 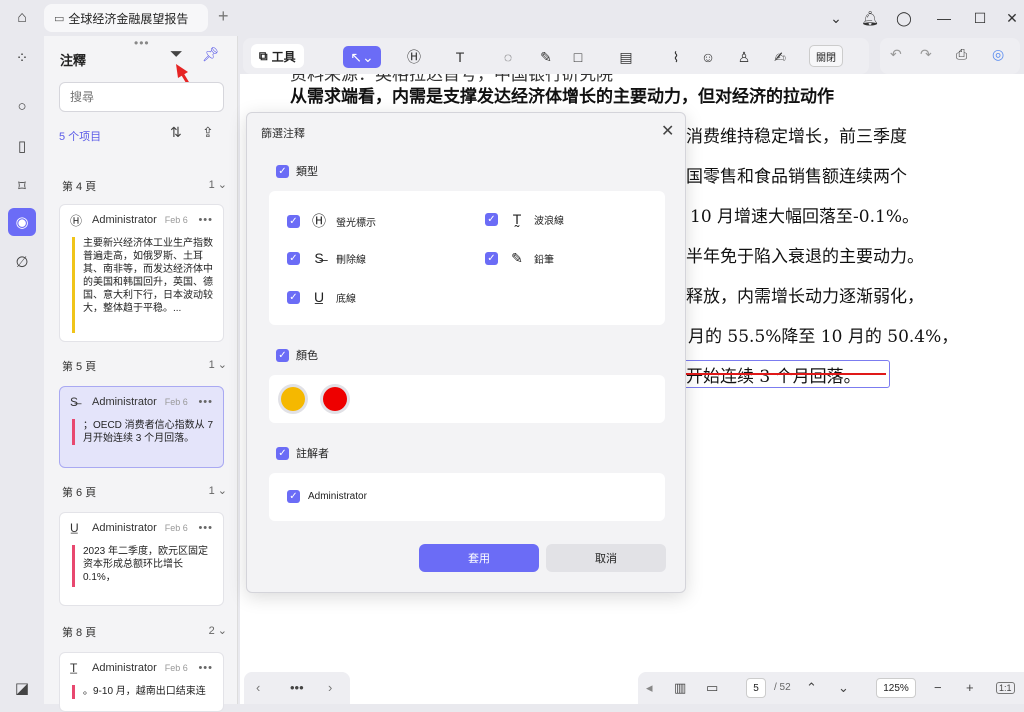 I want to click on pencil-tool-icon: ✎, so click(x=546, y=57).